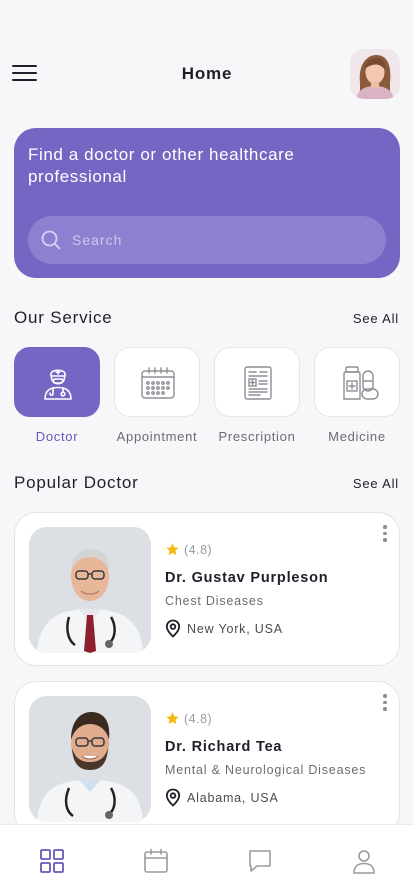  What do you see at coordinates (76, 482) in the screenshot?
I see `popular-title: Popular Doctor` at bounding box center [76, 482].